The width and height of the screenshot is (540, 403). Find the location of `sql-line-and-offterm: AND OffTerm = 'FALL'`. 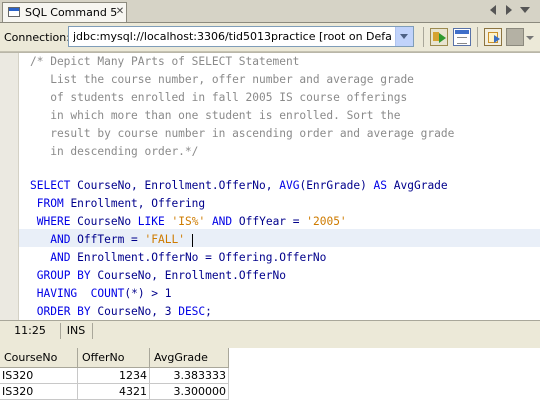

sql-line-and-offterm: AND OffTerm = 'FALL' is located at coordinates (111, 240).